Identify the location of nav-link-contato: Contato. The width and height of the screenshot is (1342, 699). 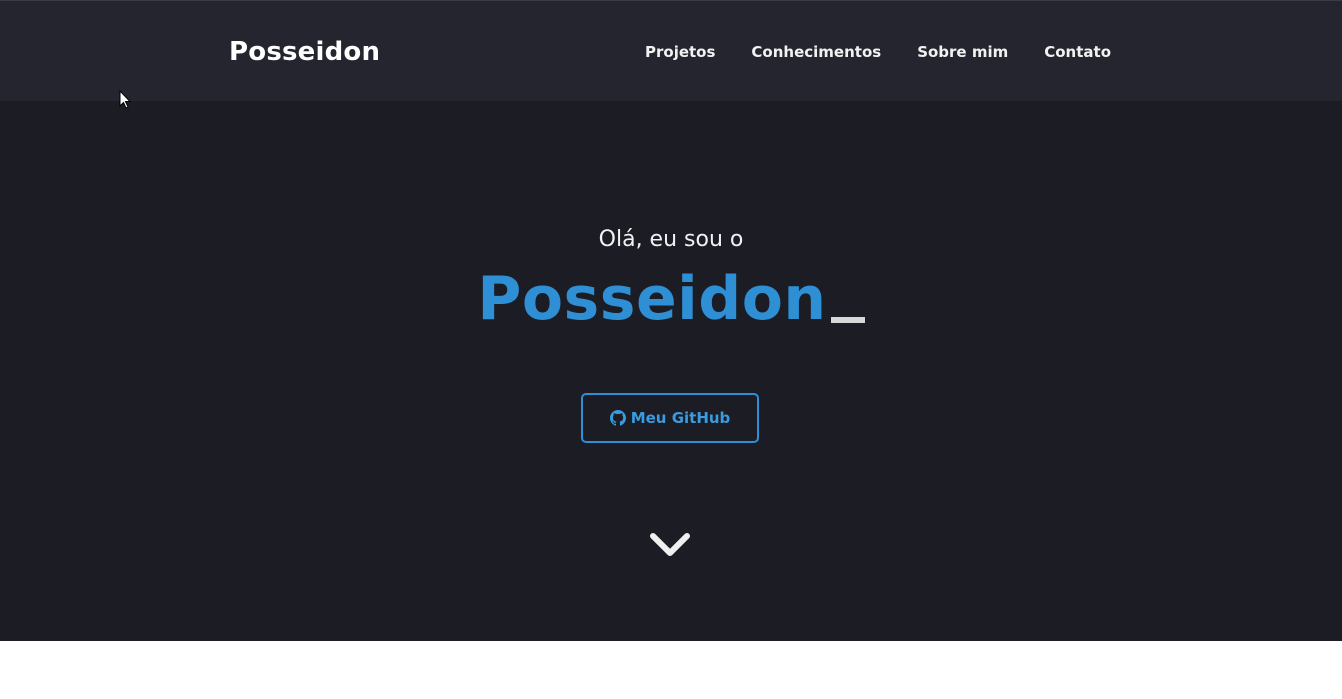
(1077, 52).